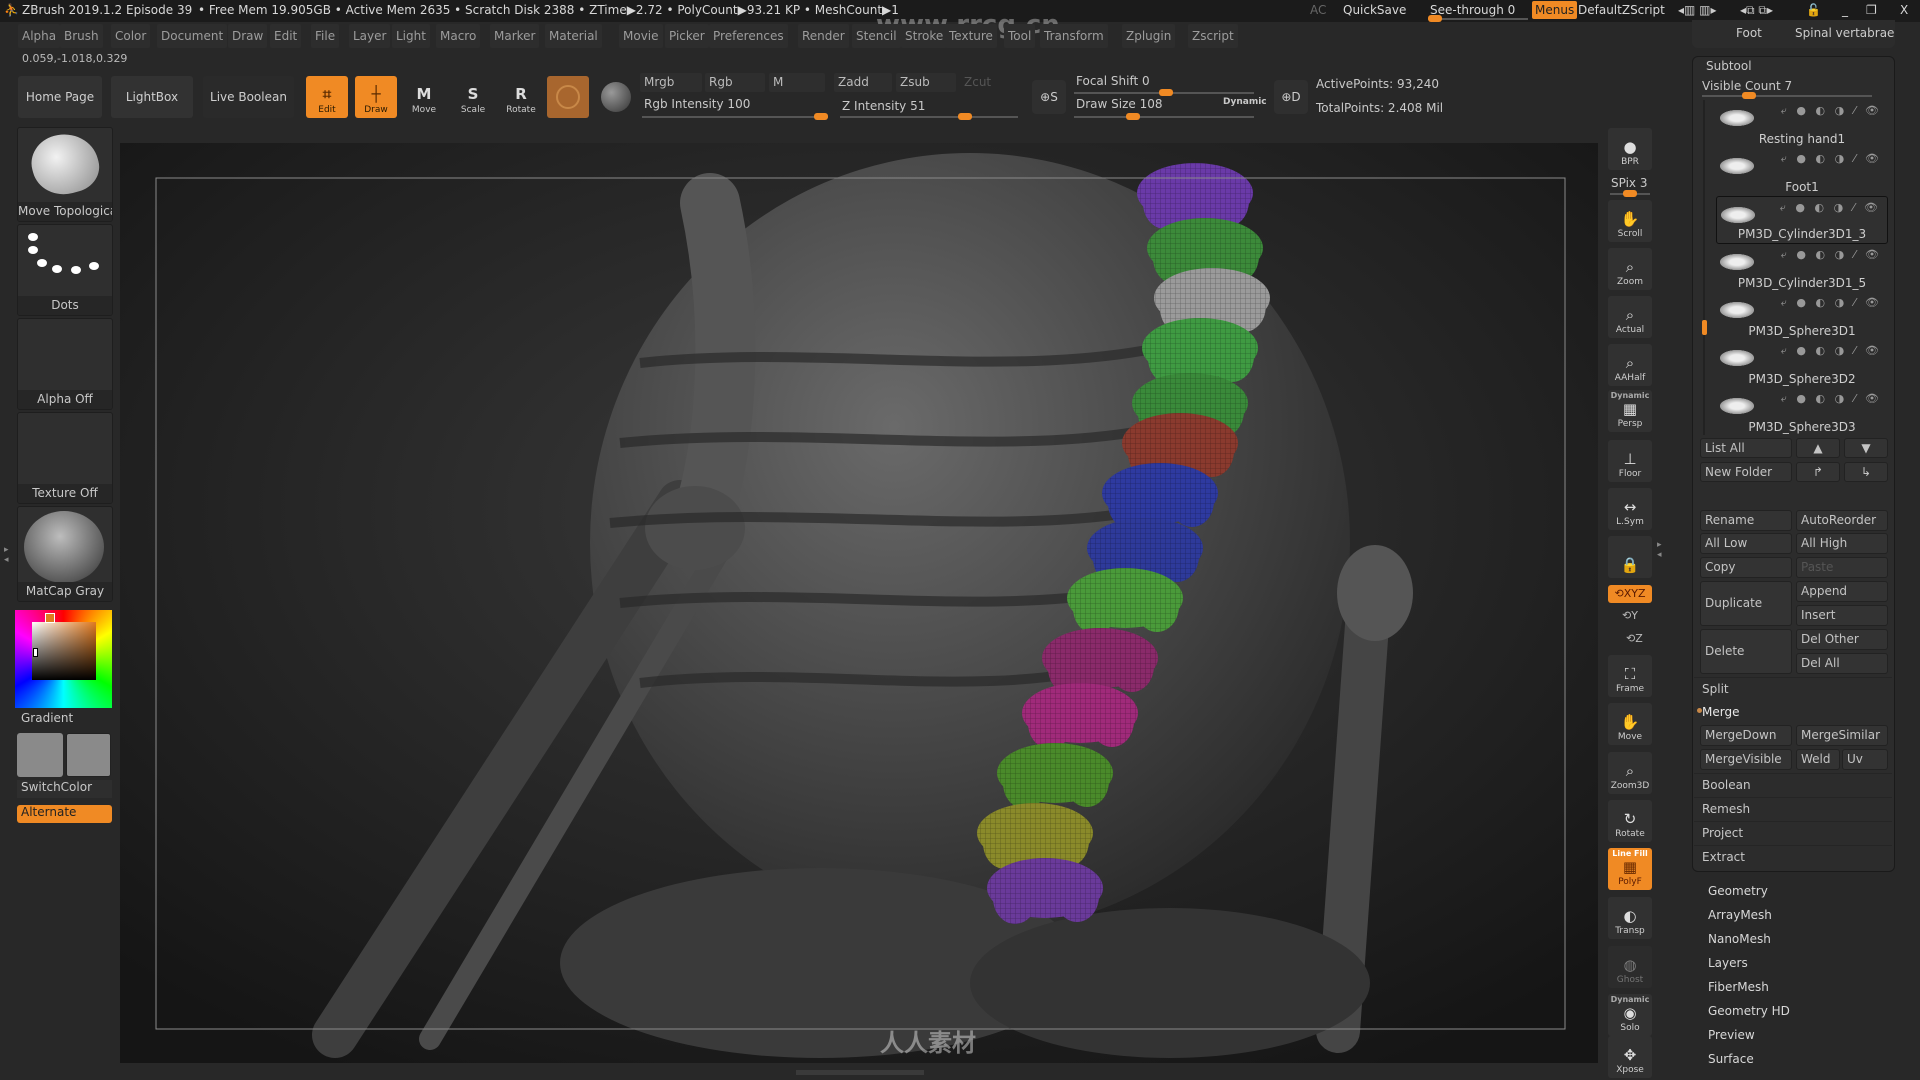 This screenshot has width=1920, height=1080. I want to click on menu-material: Material, so click(573, 36).